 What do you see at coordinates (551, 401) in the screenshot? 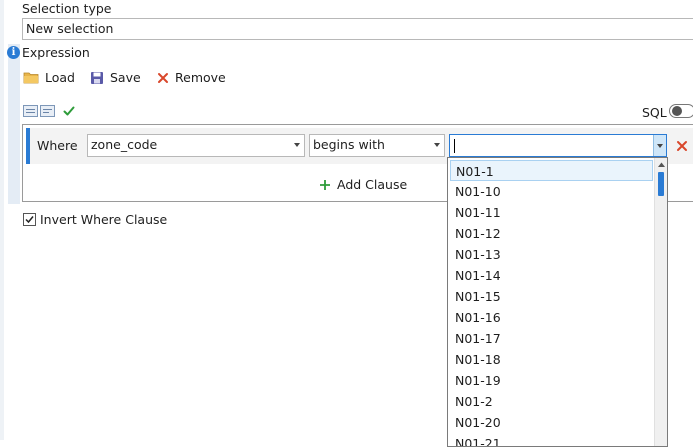
I see `dropdown-option: N01-2` at bounding box center [551, 401].